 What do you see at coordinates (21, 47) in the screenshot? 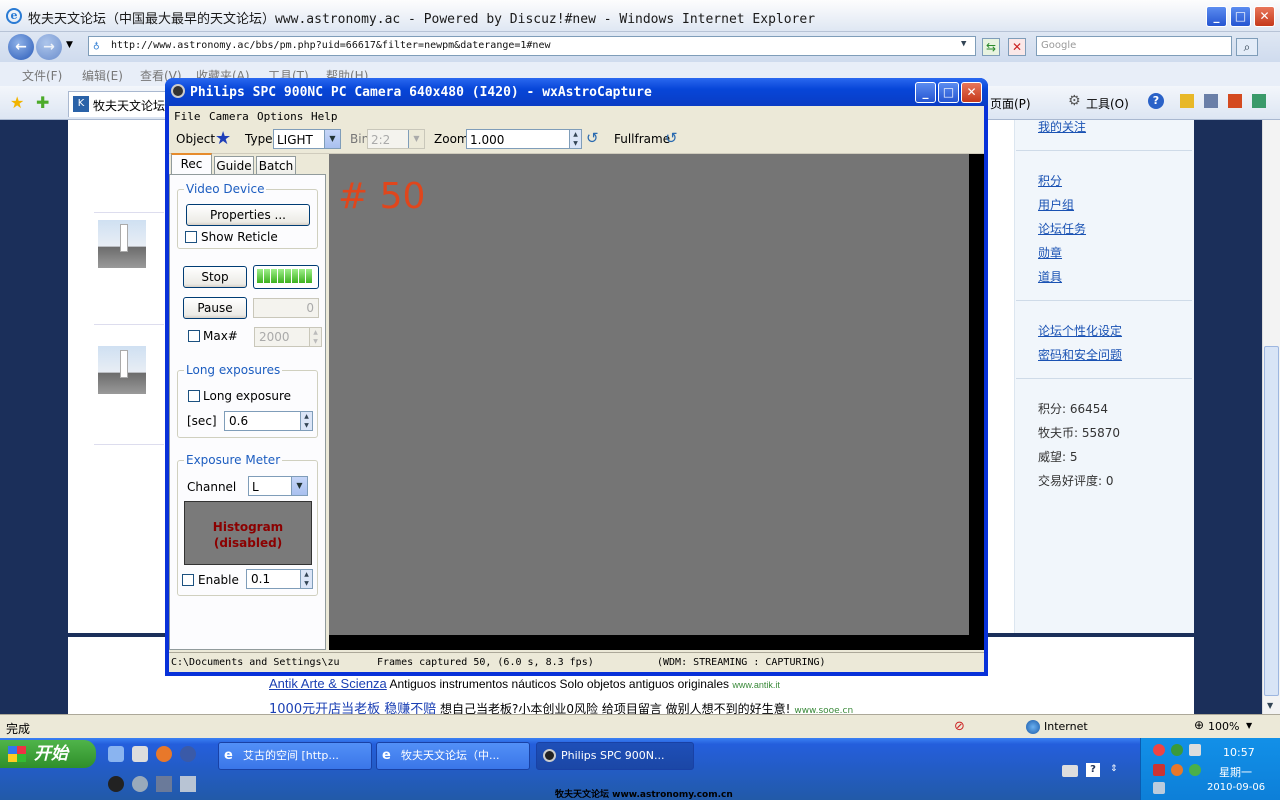
I see `back-arrow-icon: ←` at bounding box center [21, 47].